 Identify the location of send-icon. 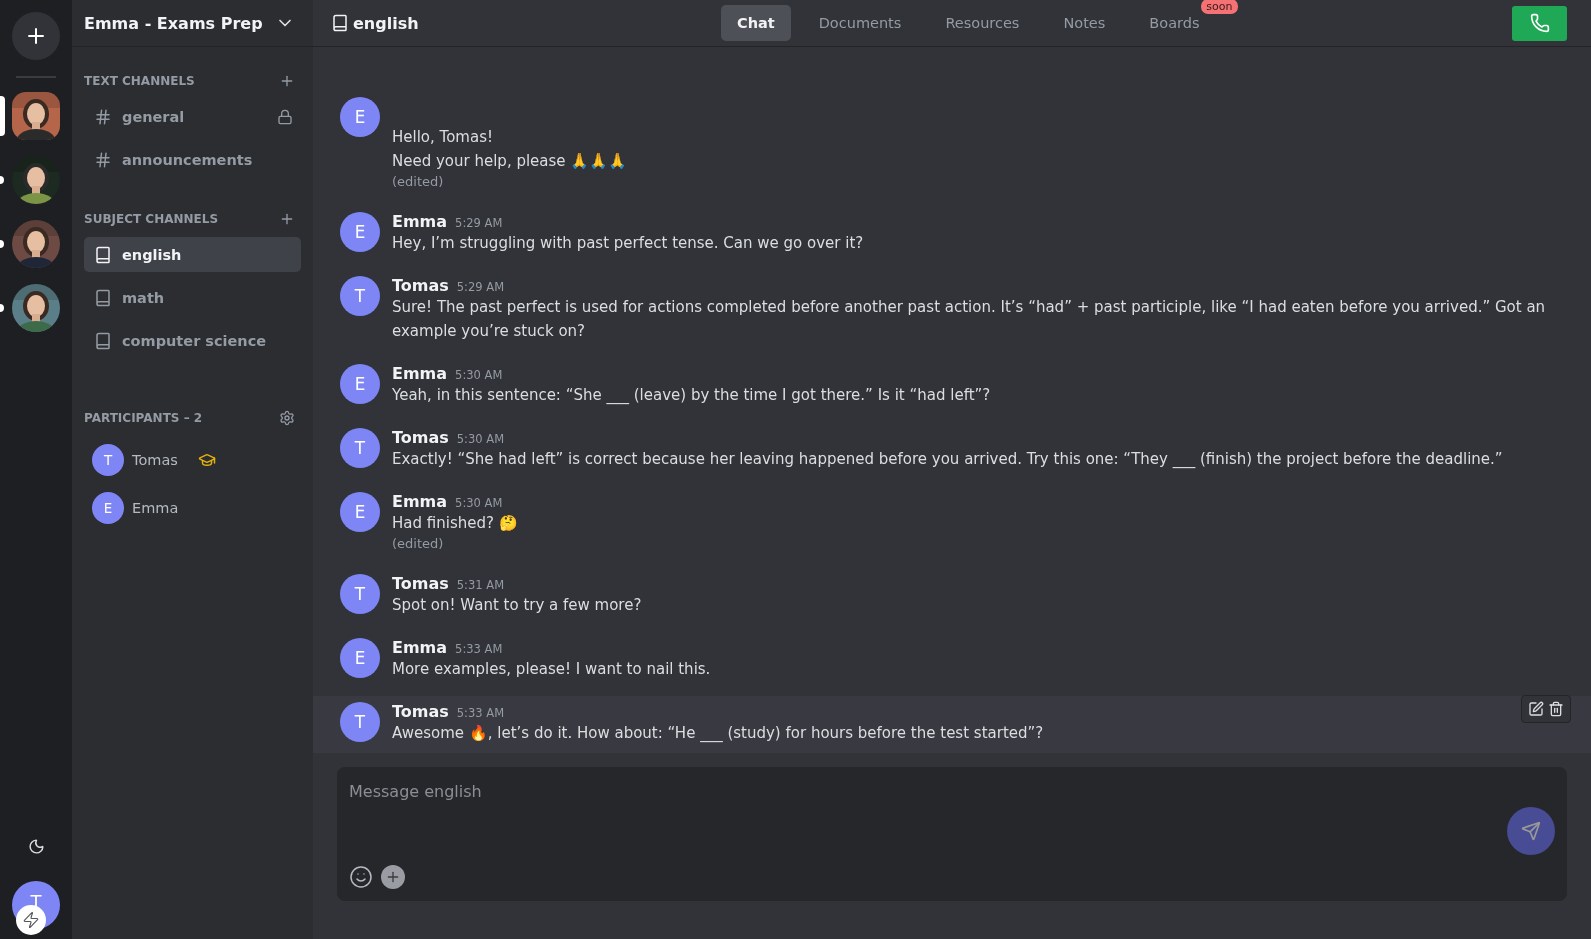
(1531, 831).